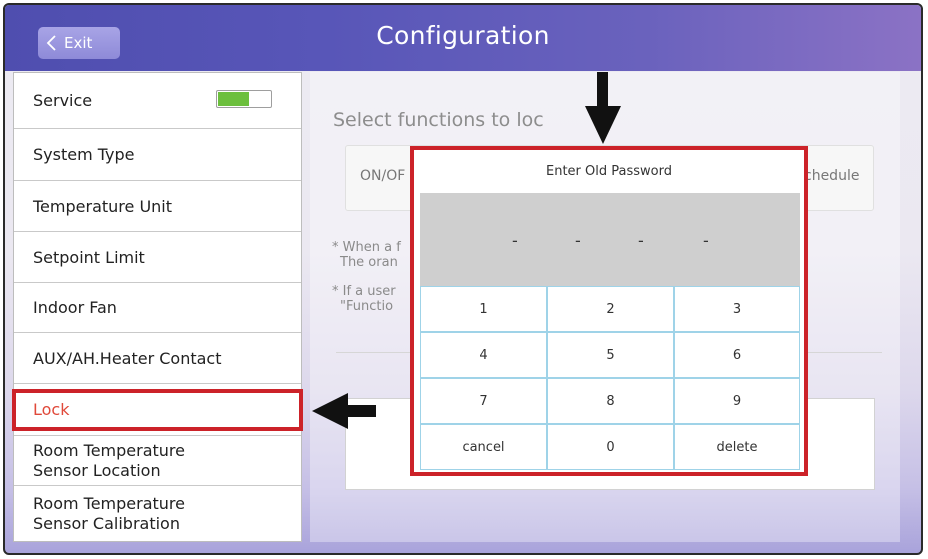 The height and width of the screenshot is (559, 928). Describe the element at coordinates (106, 523) in the screenshot. I see `label-line-2: Sensor Calibration` at that location.